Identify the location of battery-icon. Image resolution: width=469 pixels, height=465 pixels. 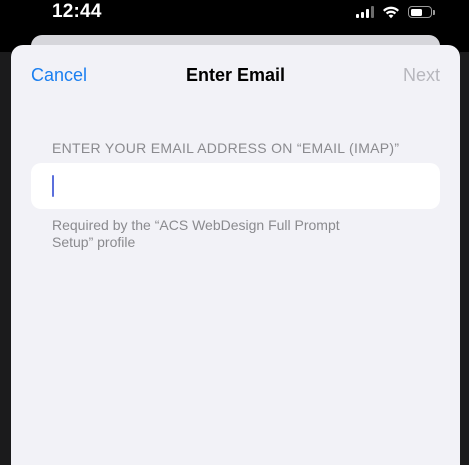
(421, 12).